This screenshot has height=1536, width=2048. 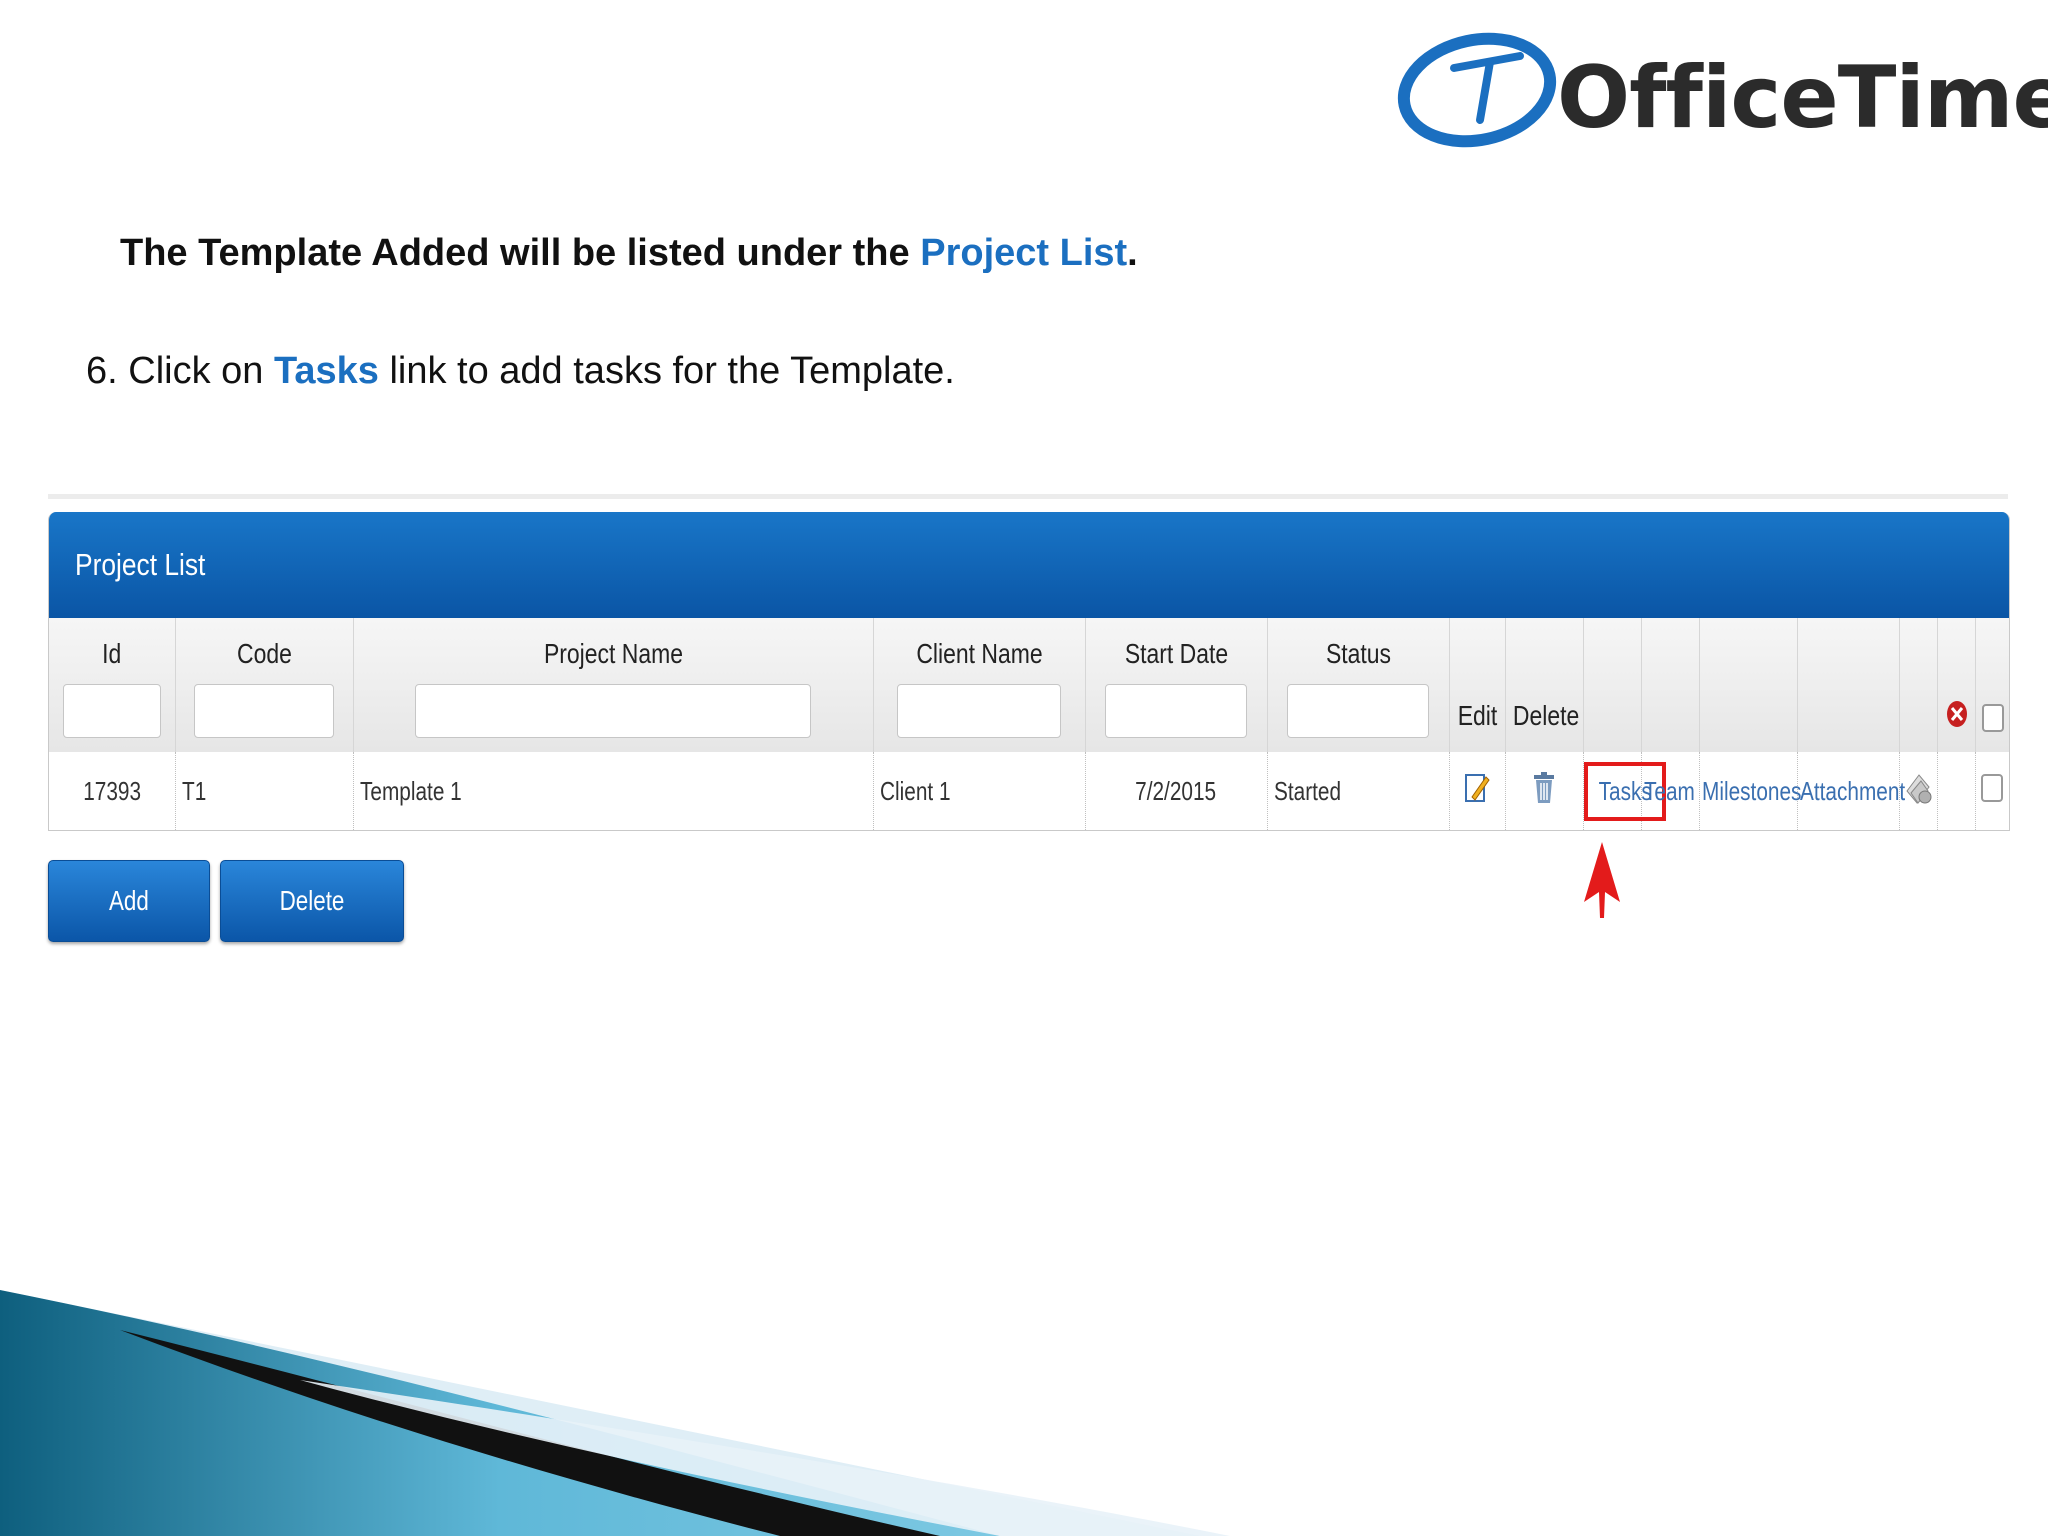 What do you see at coordinates (1670, 685) in the screenshot?
I see `col-team` at bounding box center [1670, 685].